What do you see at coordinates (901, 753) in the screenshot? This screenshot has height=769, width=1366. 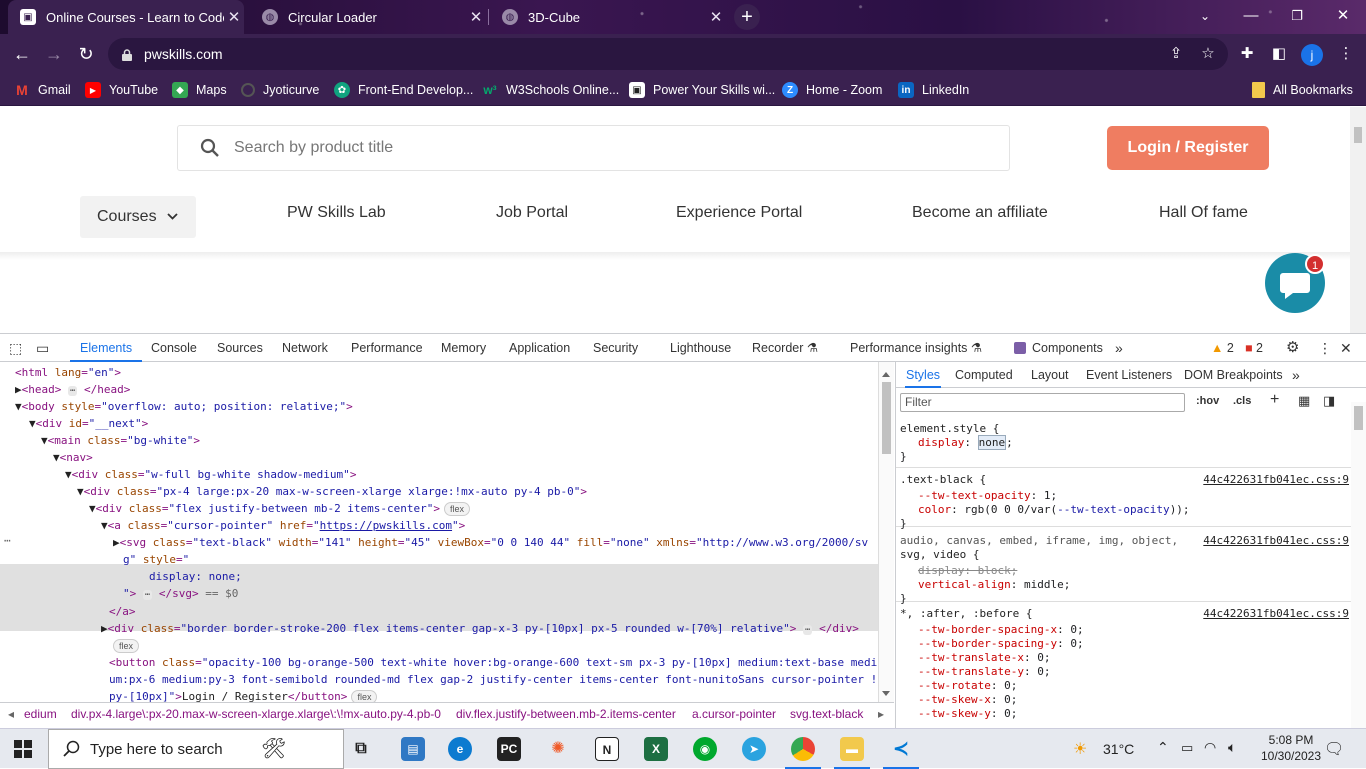 I see `vscode-icon: ≺` at bounding box center [901, 753].